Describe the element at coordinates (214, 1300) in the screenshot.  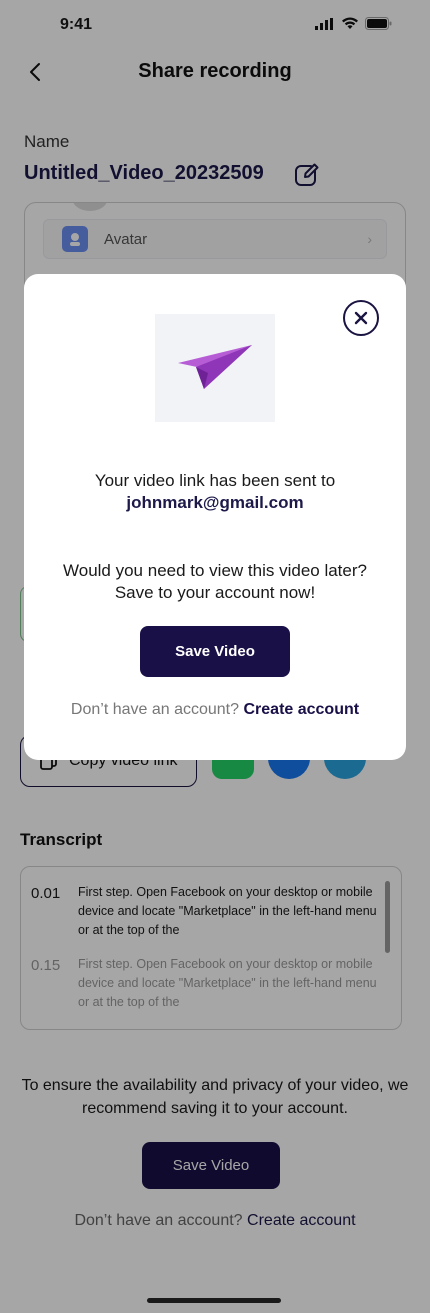
I see `home-indicator` at that location.